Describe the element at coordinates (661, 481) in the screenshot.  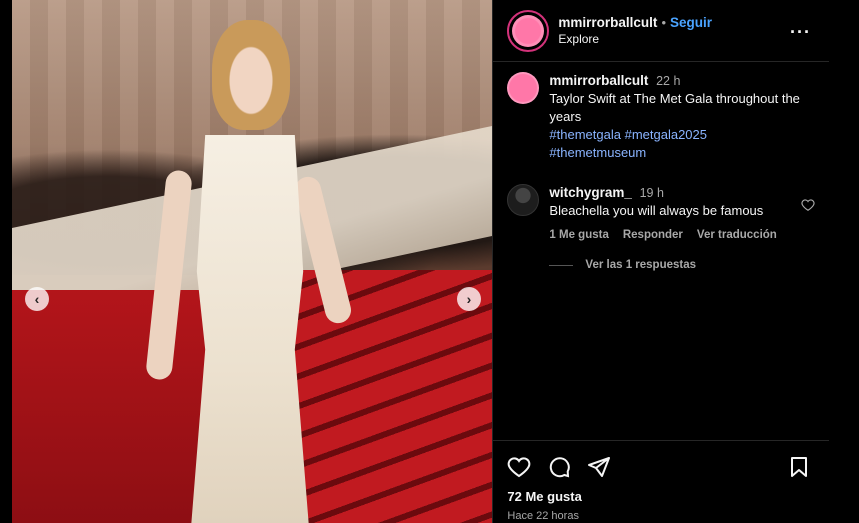
I see `post-footer: 72 Me gusta Hace 22 horas` at that location.